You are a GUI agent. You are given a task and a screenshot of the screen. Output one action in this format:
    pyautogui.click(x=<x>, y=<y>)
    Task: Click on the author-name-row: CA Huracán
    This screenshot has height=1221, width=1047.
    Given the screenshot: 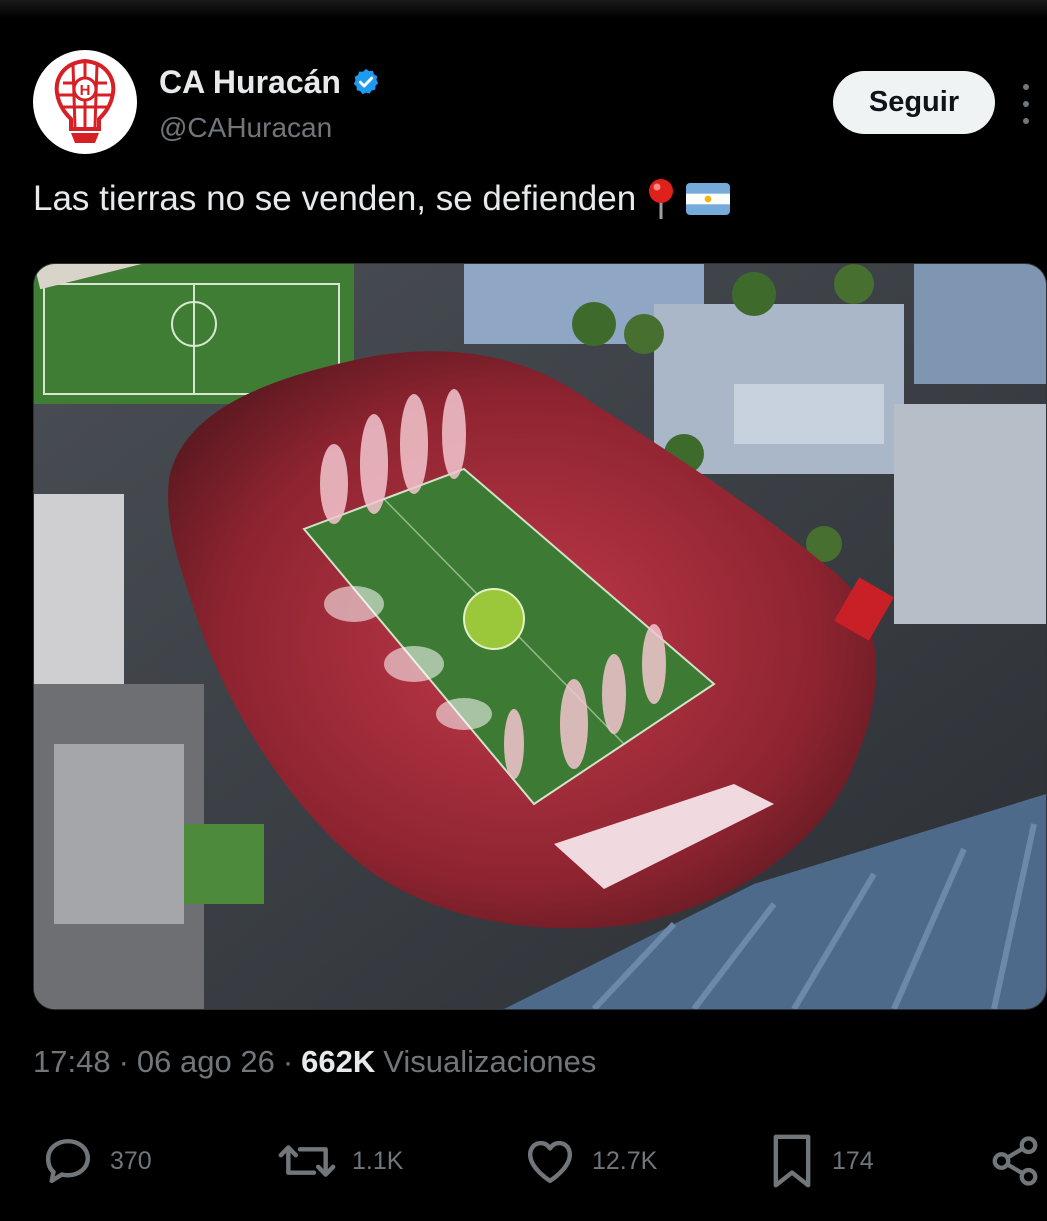 What is the action you would take?
    pyautogui.click(x=270, y=82)
    